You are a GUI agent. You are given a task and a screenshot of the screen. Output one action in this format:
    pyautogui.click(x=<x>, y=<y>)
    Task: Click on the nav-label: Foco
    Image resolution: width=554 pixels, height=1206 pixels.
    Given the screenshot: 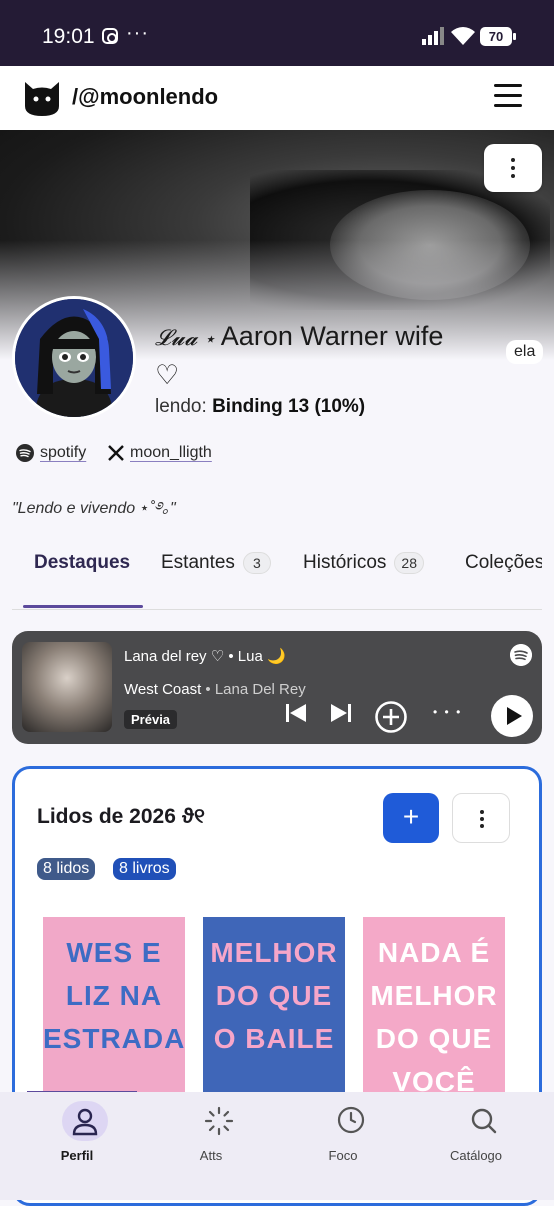 What is the action you would take?
    pyautogui.click(x=343, y=1155)
    